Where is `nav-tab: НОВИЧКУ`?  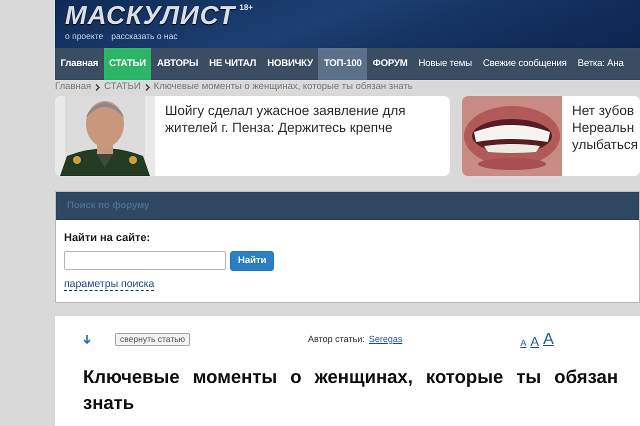
nav-tab: НОВИЧКУ is located at coordinates (290, 64).